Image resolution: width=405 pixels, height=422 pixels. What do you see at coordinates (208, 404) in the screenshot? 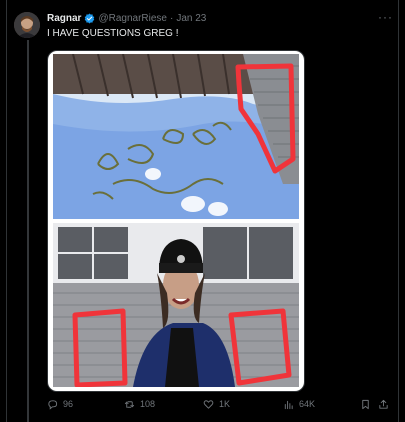
I see `like-icon` at bounding box center [208, 404].